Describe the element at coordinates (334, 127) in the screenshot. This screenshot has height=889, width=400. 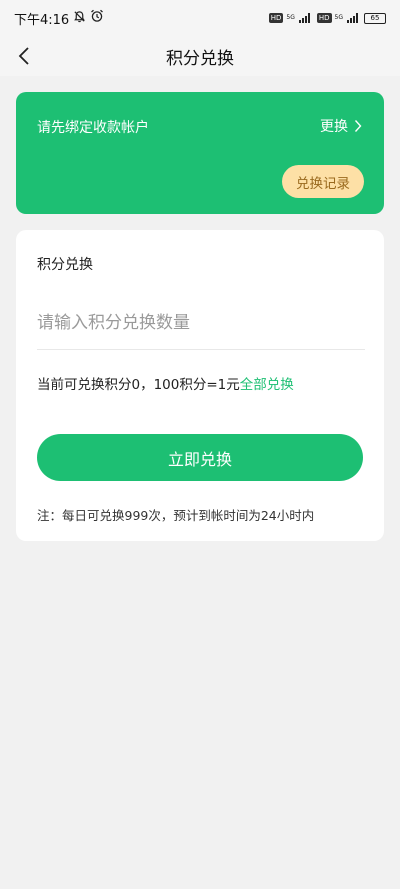
I see `change-label: 更换` at that location.